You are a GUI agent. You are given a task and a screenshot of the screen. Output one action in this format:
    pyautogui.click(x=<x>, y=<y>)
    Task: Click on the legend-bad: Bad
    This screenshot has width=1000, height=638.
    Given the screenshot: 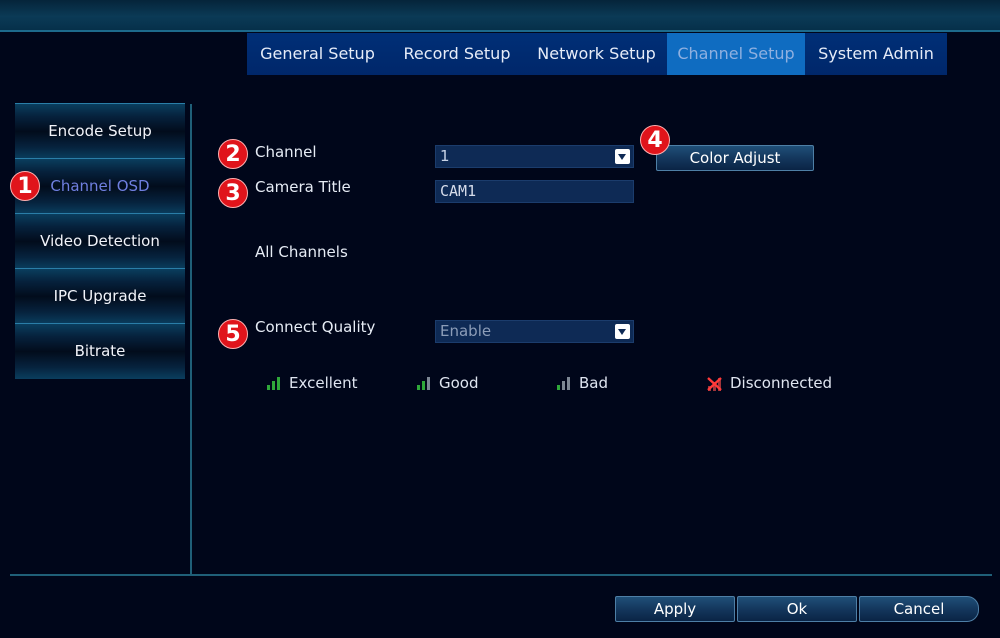 What is the action you would take?
    pyautogui.click(x=582, y=383)
    